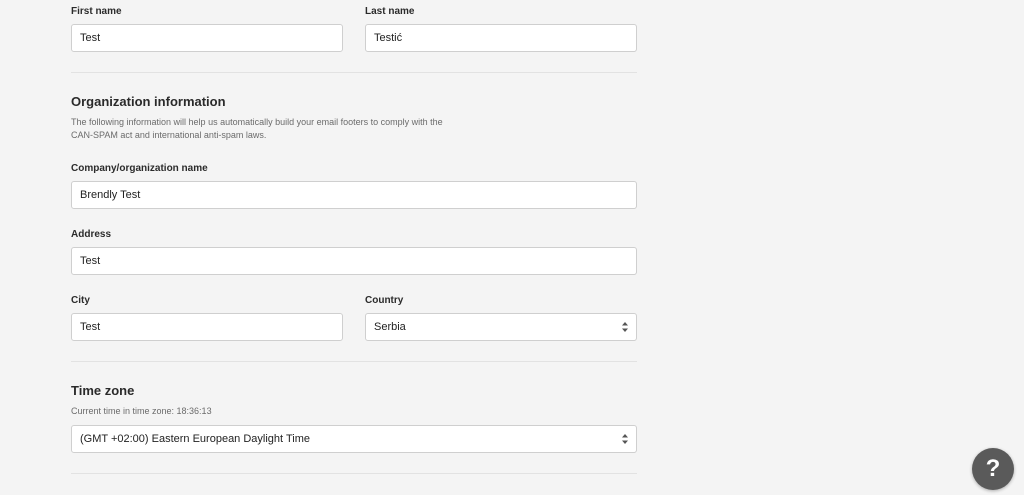 The height and width of the screenshot is (495, 1024). I want to click on company-input, so click(354, 195).